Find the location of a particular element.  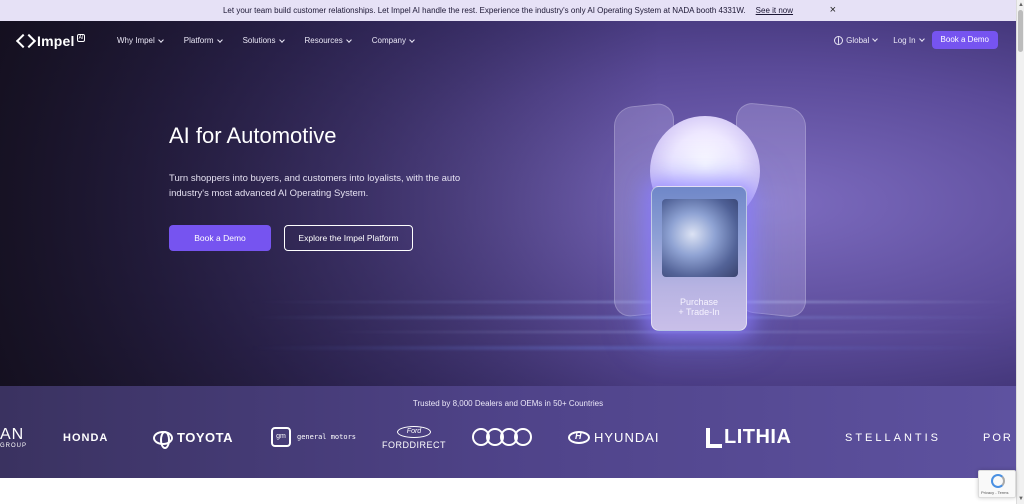

nav-item-label: Solutions is located at coordinates (259, 40).